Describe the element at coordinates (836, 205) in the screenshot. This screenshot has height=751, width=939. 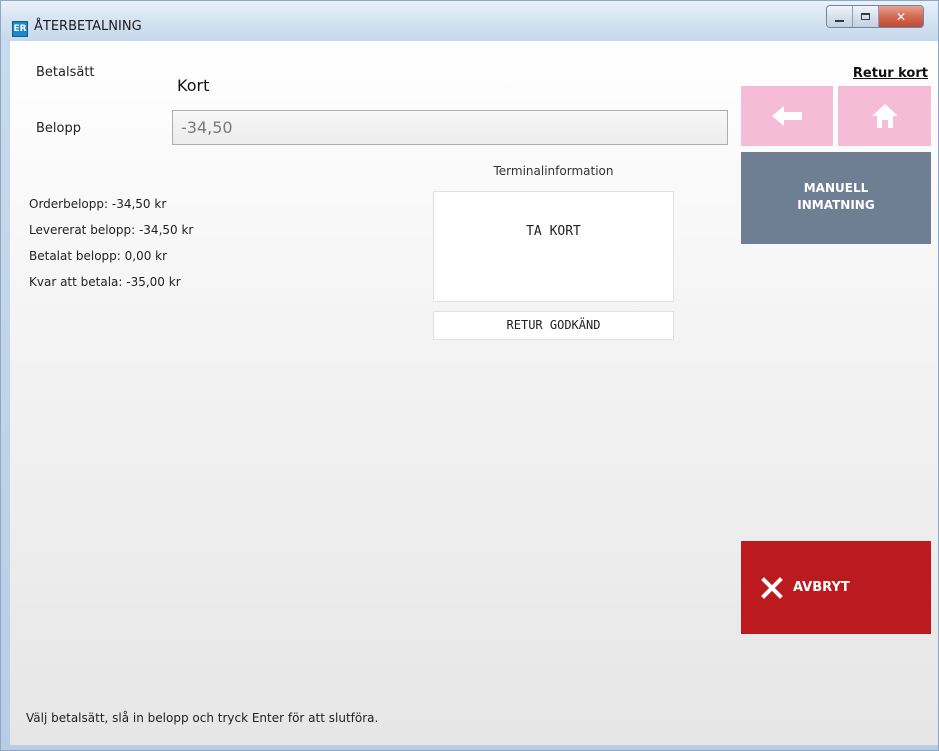
I see `manual-entry-line2: INMATNING` at that location.